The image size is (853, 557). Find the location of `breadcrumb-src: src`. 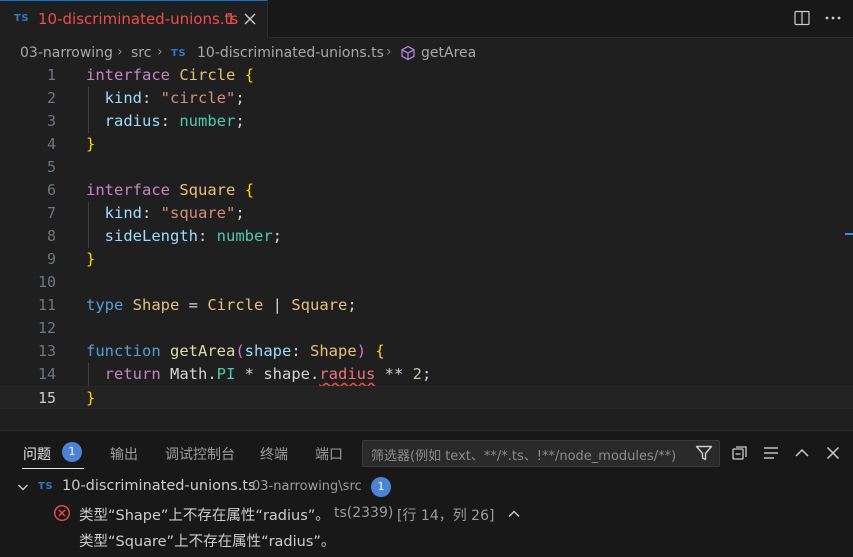

breadcrumb-src: src is located at coordinates (141, 53).